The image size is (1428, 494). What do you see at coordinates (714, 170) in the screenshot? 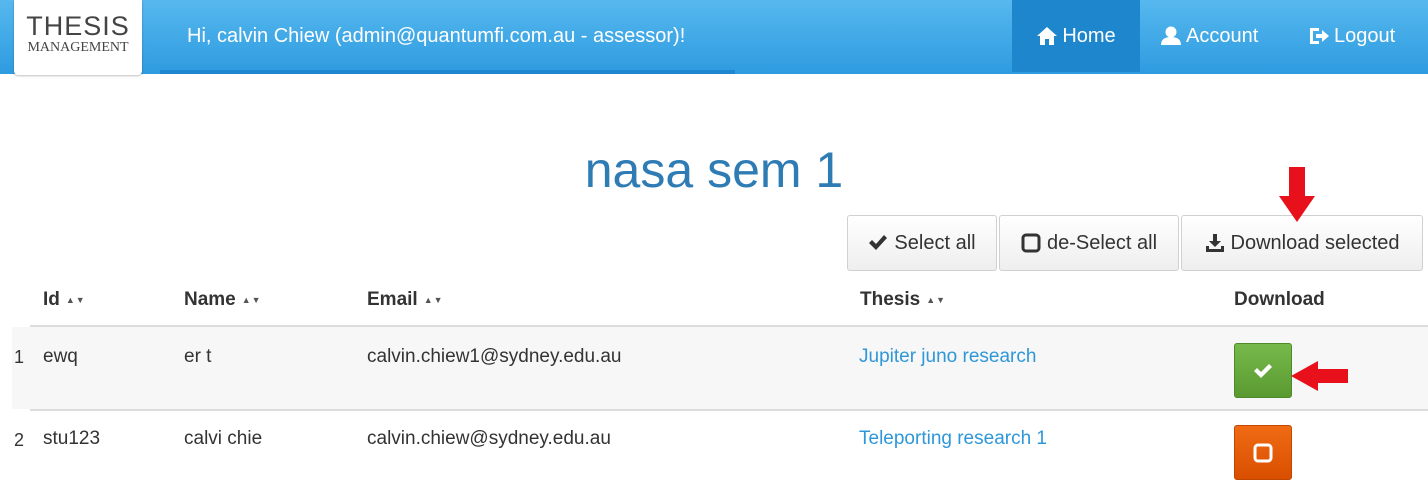
I see `page-title: nasa sem 1` at bounding box center [714, 170].